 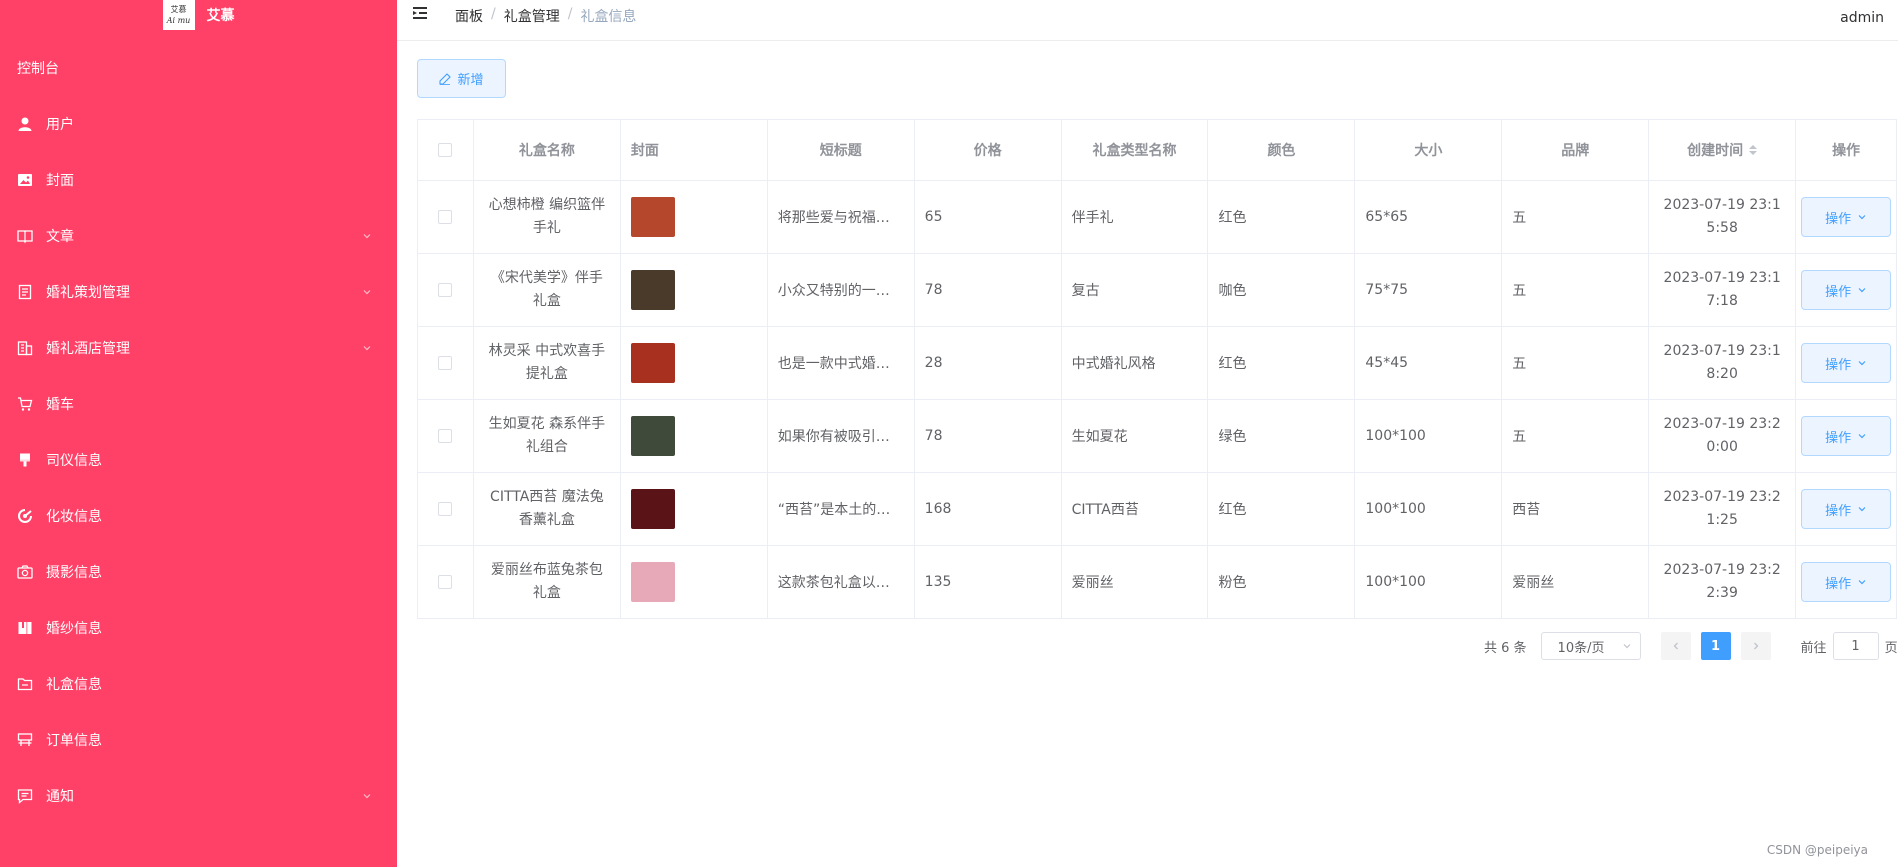 I want to click on cell-type: 伴手礼, so click(x=1135, y=217).